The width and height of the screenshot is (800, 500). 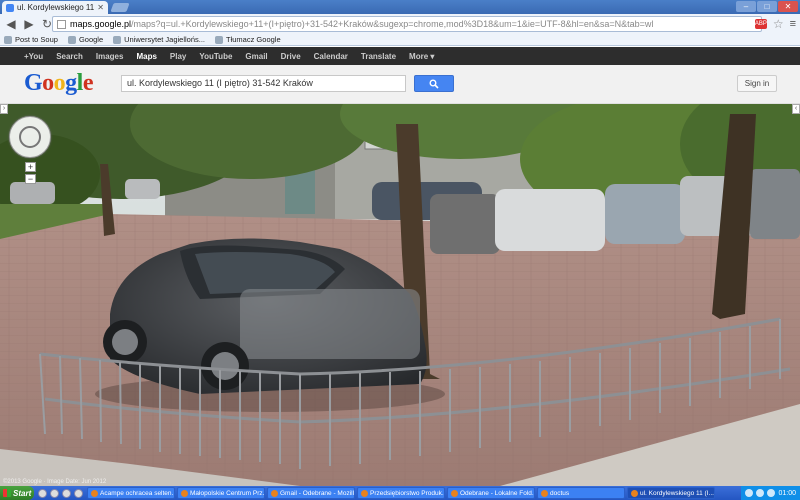 What do you see at coordinates (760, 493) in the screenshot?
I see `tray-volume-icon` at bounding box center [760, 493].